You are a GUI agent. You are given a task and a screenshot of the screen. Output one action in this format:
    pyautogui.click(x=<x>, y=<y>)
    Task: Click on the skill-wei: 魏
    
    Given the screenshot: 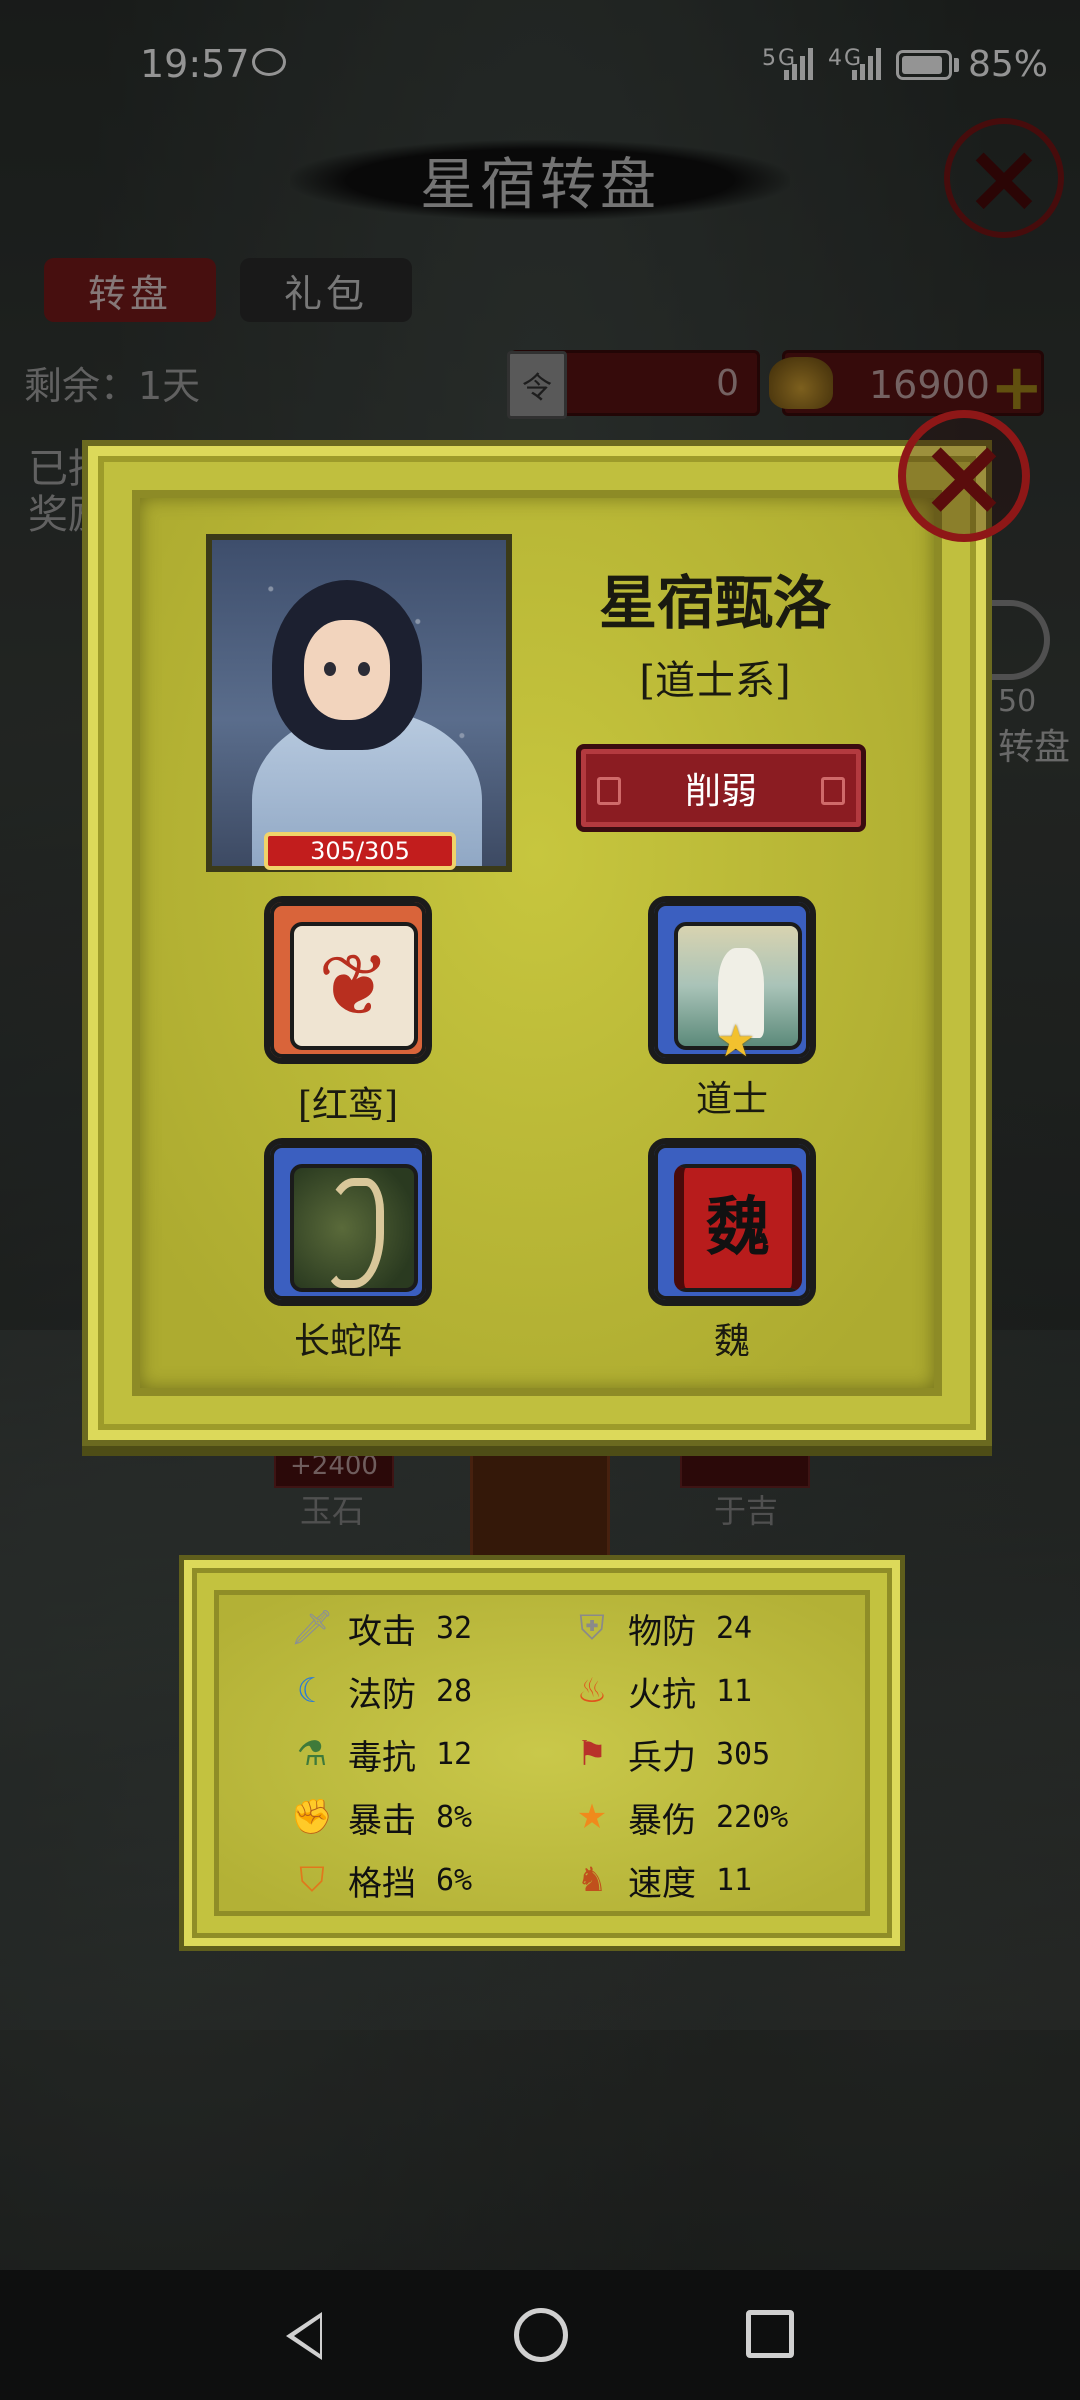 What is the action you would take?
    pyautogui.click(x=732, y=1222)
    